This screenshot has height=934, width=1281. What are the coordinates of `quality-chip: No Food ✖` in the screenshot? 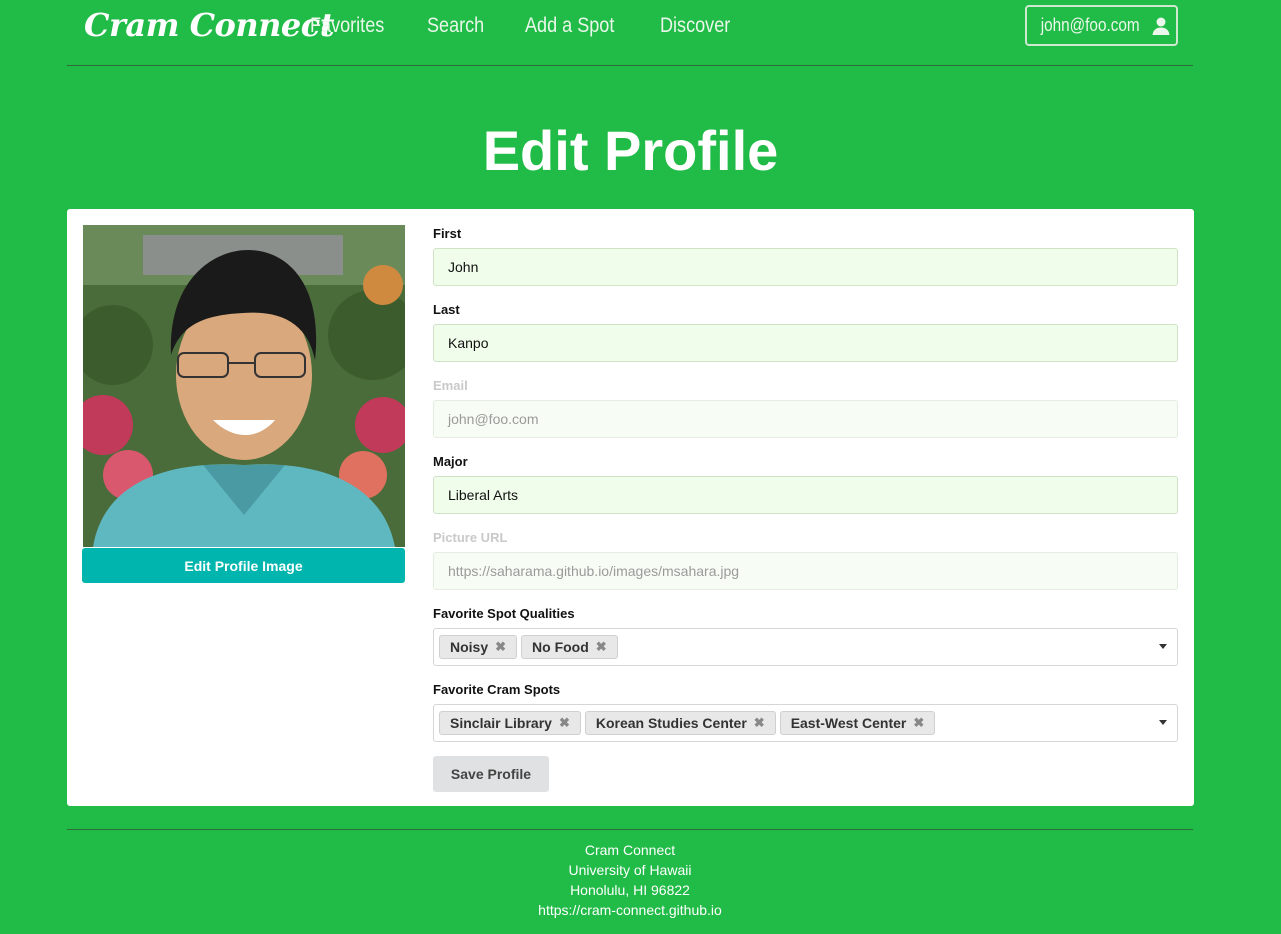 It's located at (569, 647).